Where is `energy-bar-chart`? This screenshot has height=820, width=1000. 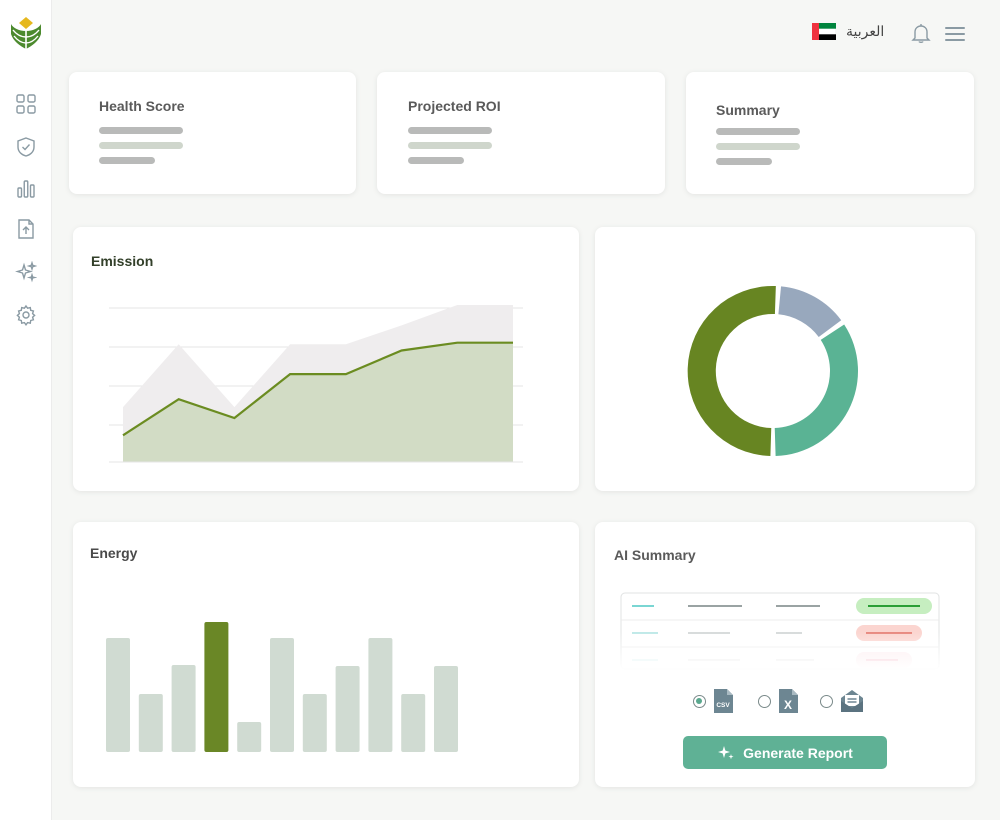 energy-bar-chart is located at coordinates (282, 687).